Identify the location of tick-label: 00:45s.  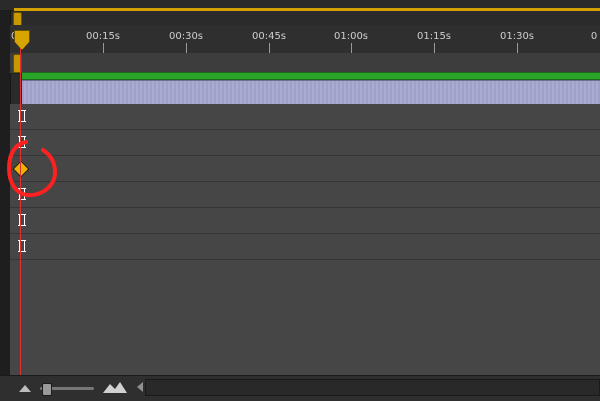
(269, 36).